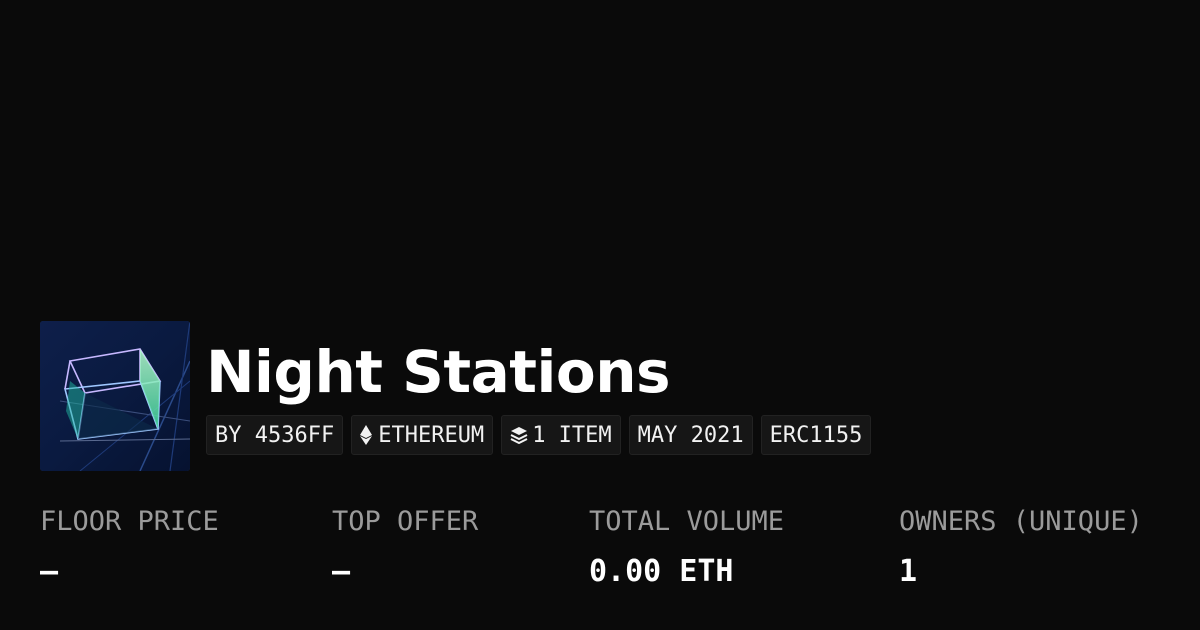 The height and width of the screenshot is (630, 1200). Describe the element at coordinates (366, 435) in the screenshot. I see `ethereum-icon` at that location.